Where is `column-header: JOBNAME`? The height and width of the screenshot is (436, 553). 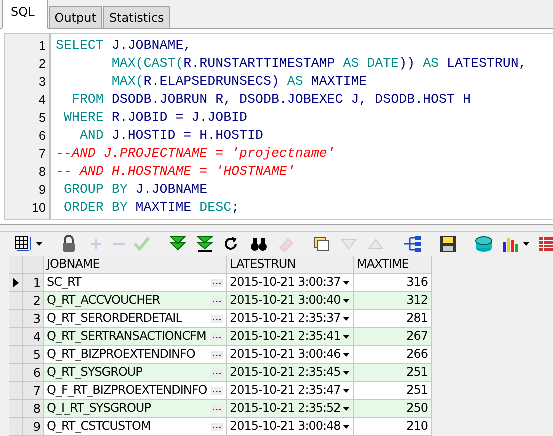 column-header: JOBNAME is located at coordinates (135, 265).